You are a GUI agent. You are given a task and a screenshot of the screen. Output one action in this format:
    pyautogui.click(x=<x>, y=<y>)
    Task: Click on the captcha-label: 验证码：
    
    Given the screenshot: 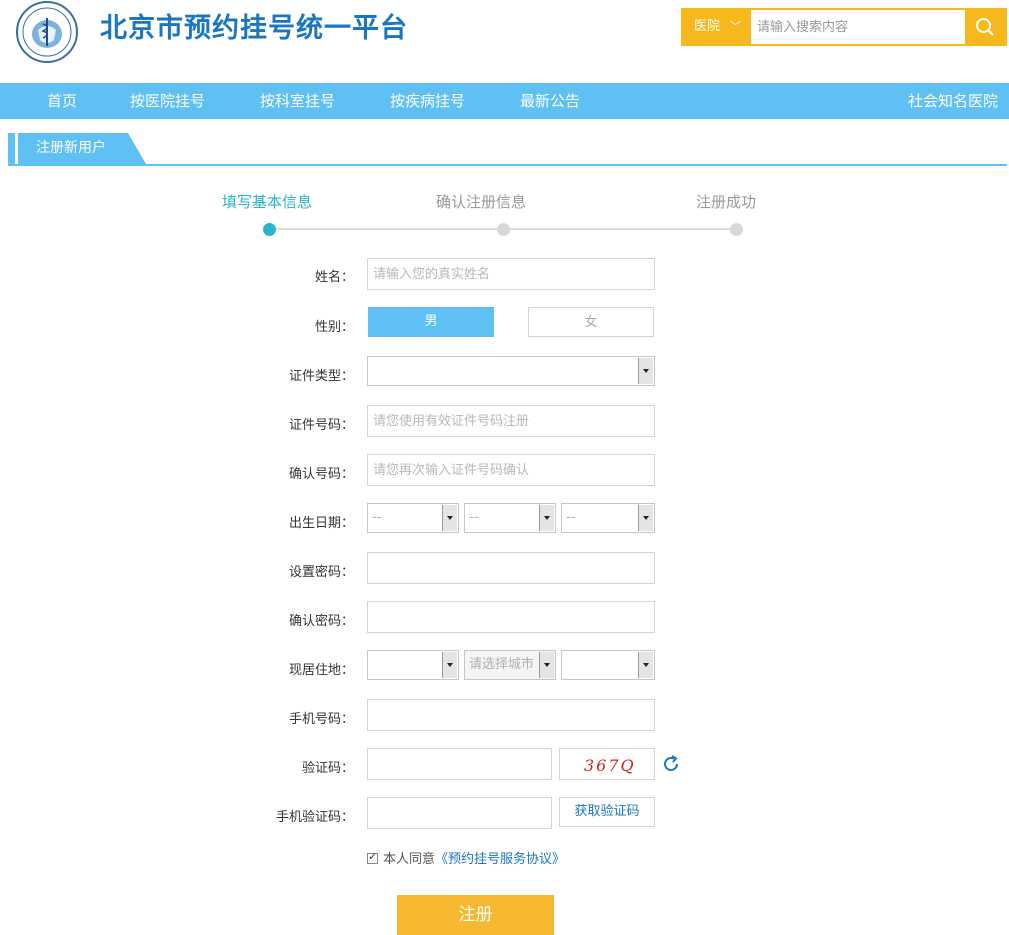 What is the action you would take?
    pyautogui.click(x=327, y=768)
    